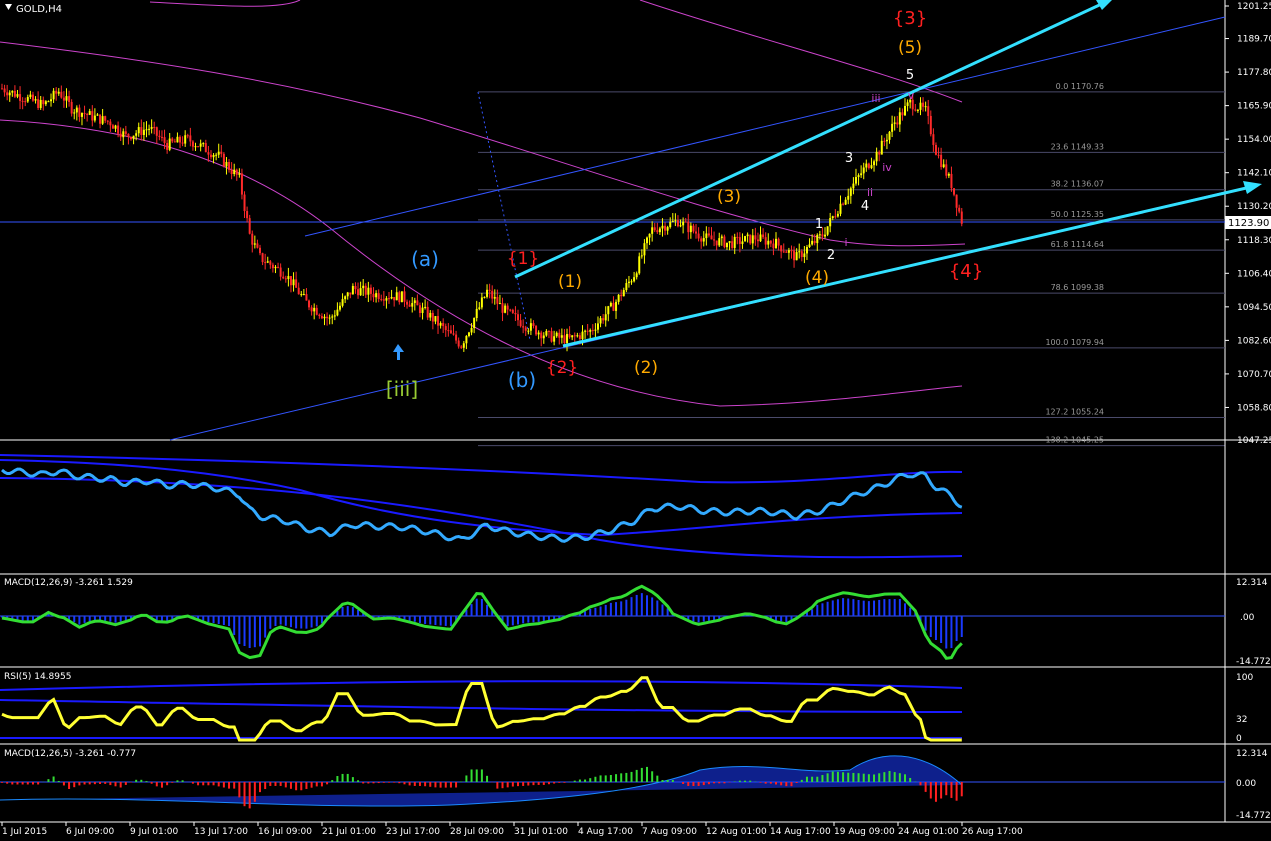 The height and width of the screenshot is (841, 1271). Describe the element at coordinates (1252, 754) in the screenshot. I see `macd2-tick: 12.314` at that location.